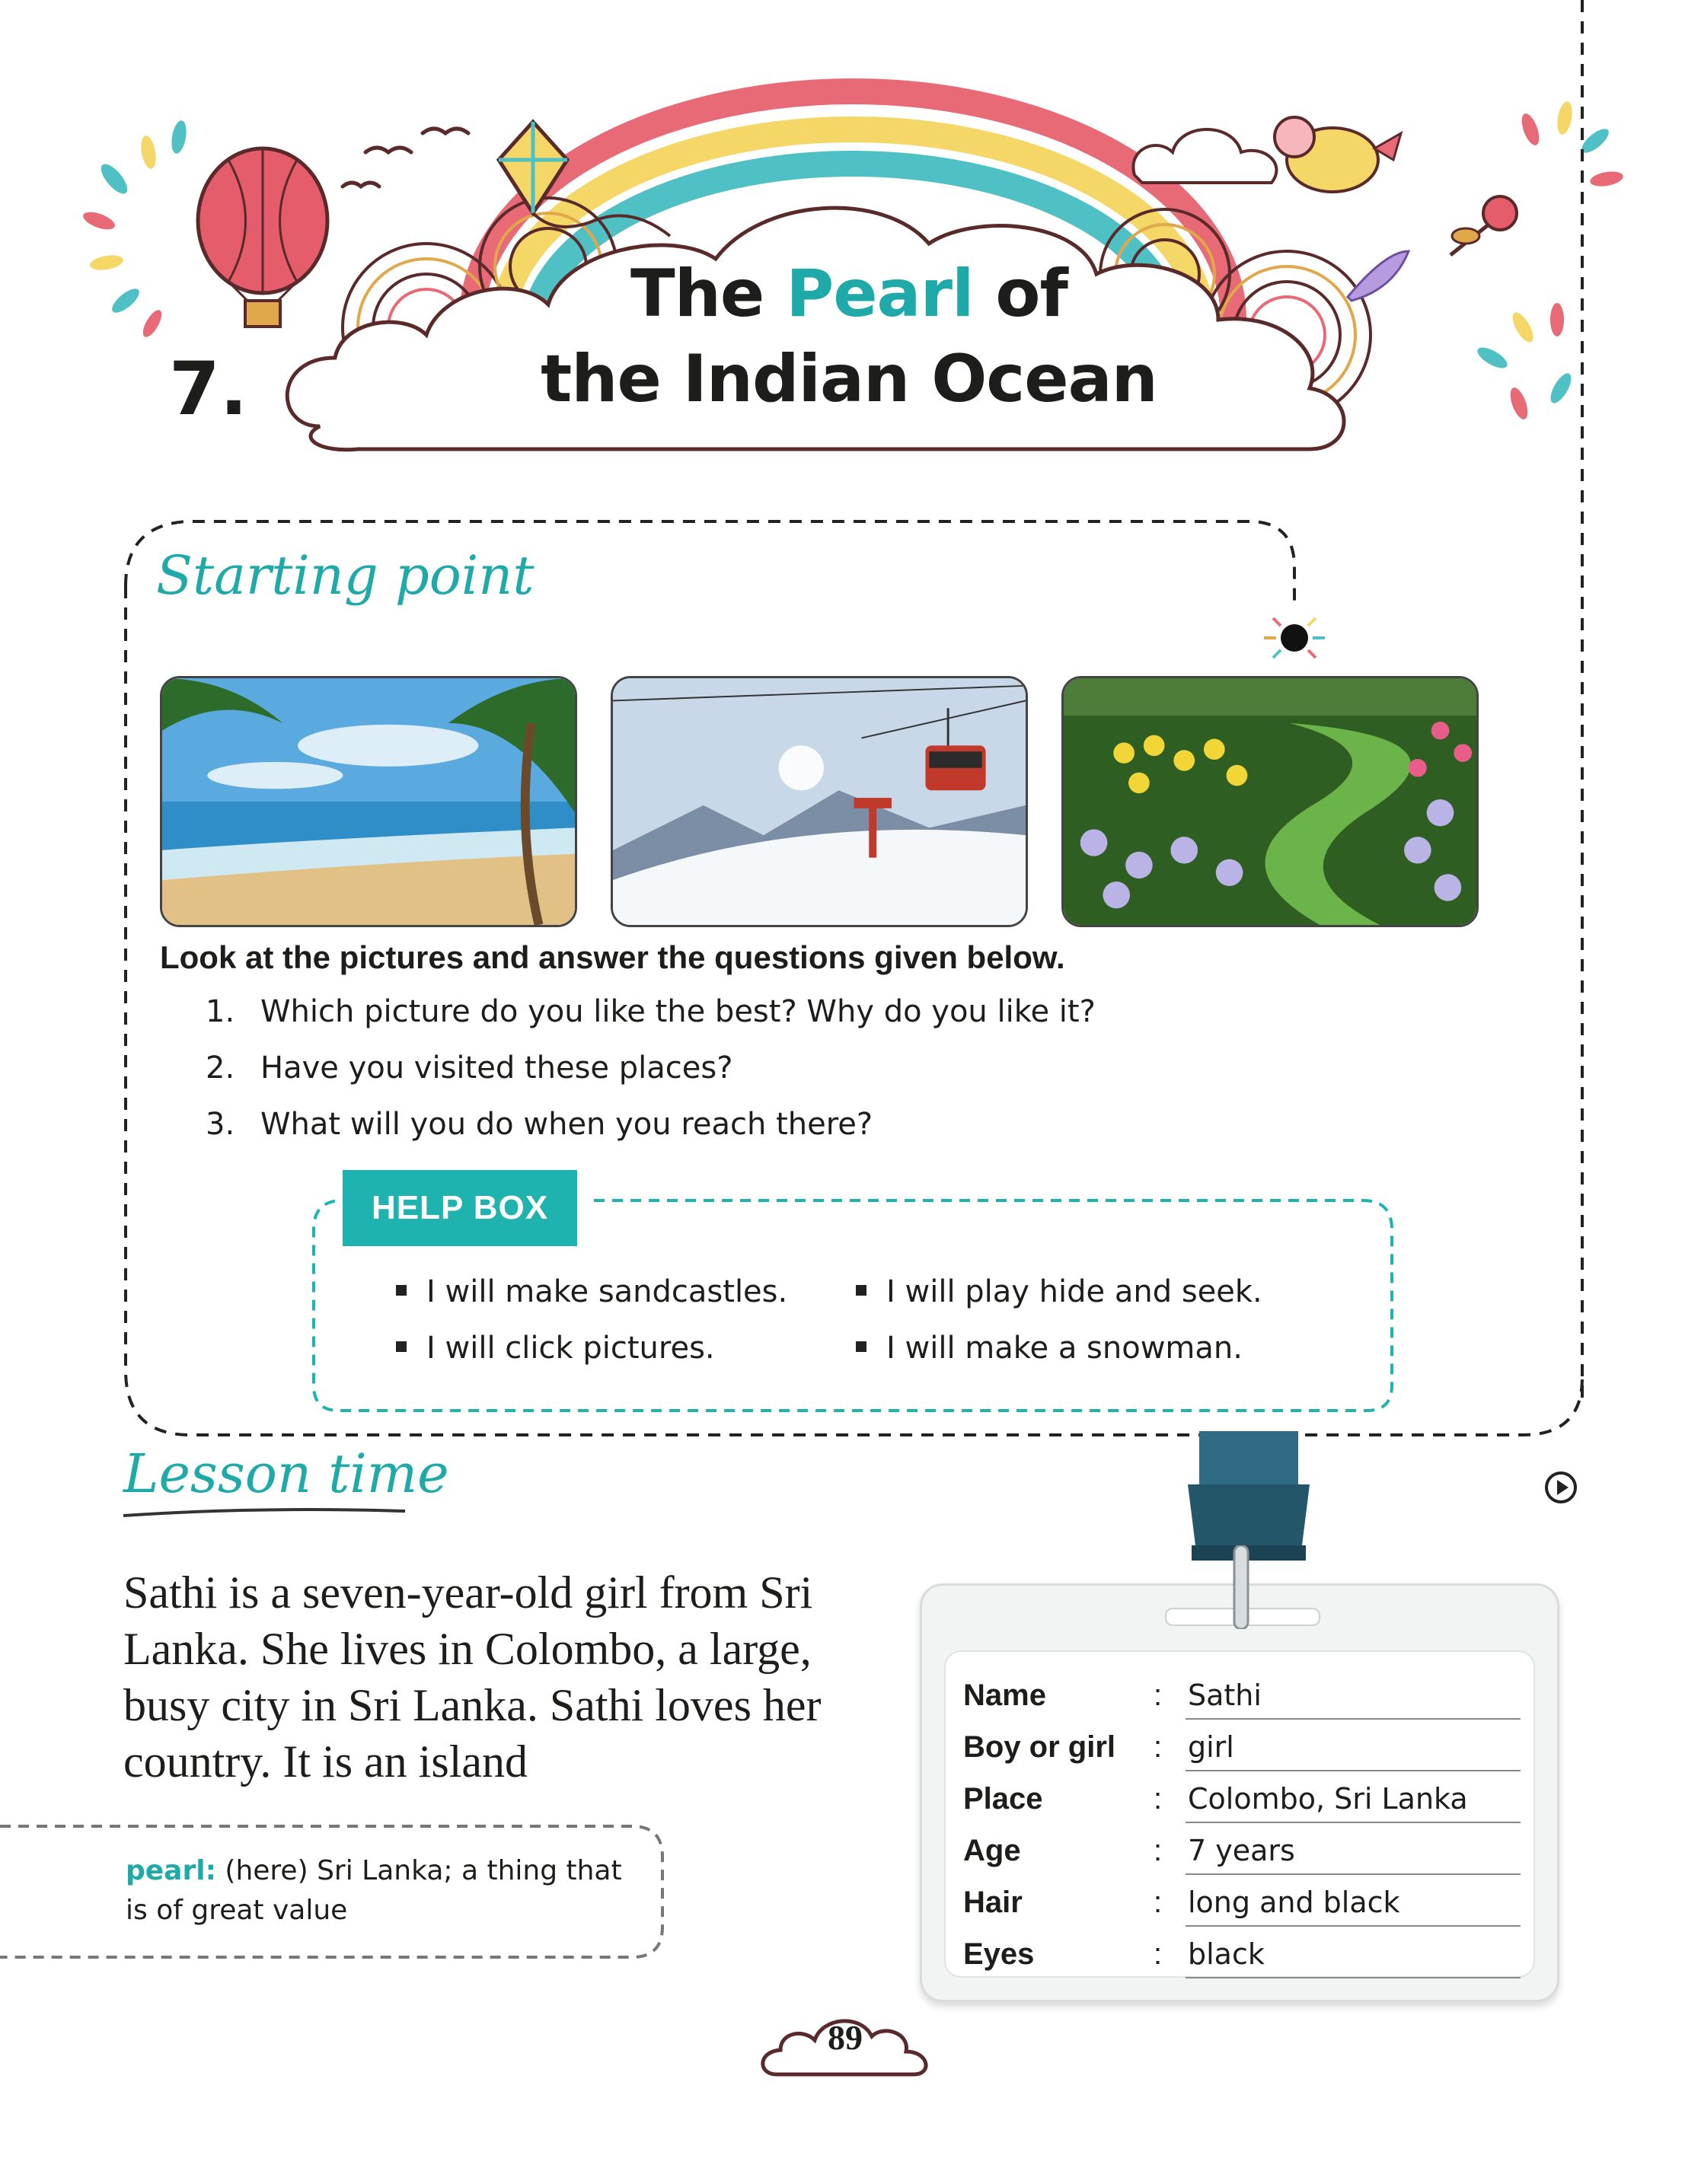  Describe the element at coordinates (1211, 1747) in the screenshot. I see `id-field-value: girl` at that location.